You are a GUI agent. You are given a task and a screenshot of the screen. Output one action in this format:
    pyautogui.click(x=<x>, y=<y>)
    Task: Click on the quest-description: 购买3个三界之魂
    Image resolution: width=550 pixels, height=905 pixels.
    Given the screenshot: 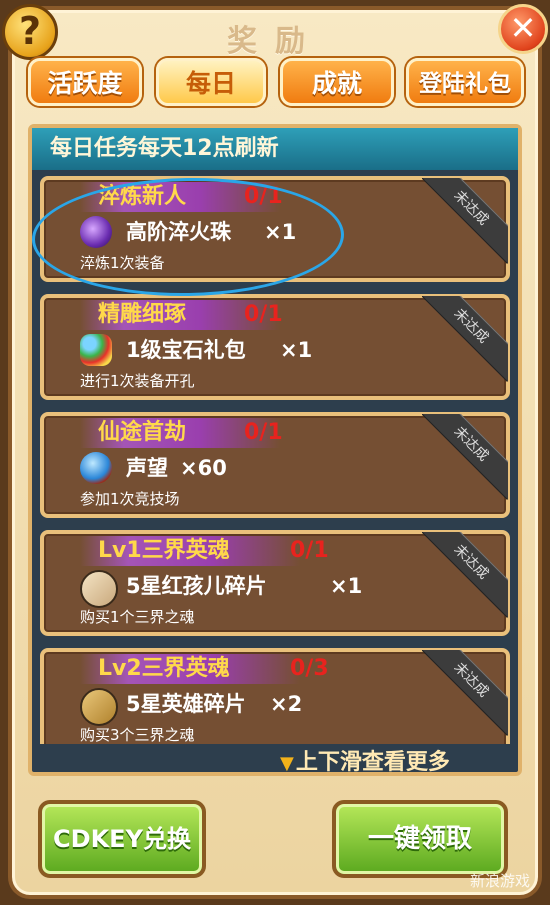 What is the action you would take?
    pyautogui.click(x=137, y=735)
    